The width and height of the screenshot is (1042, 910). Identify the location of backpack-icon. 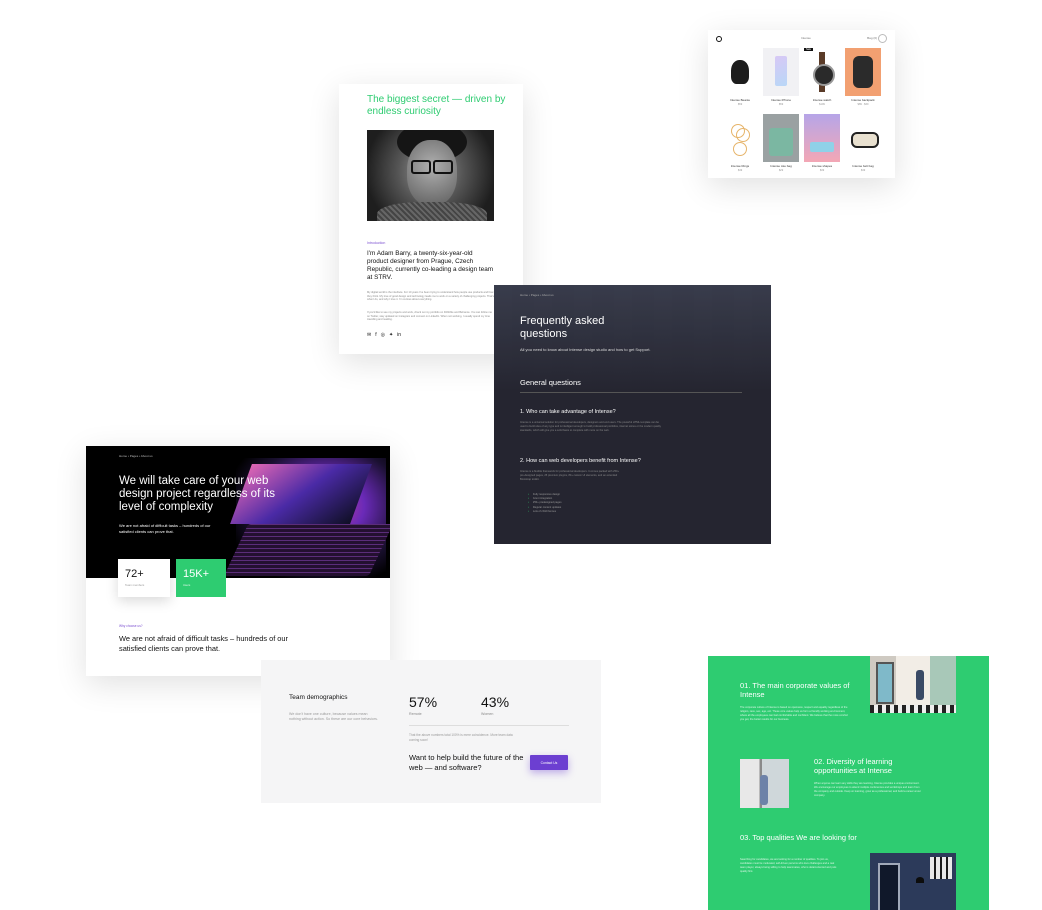
(863, 72).